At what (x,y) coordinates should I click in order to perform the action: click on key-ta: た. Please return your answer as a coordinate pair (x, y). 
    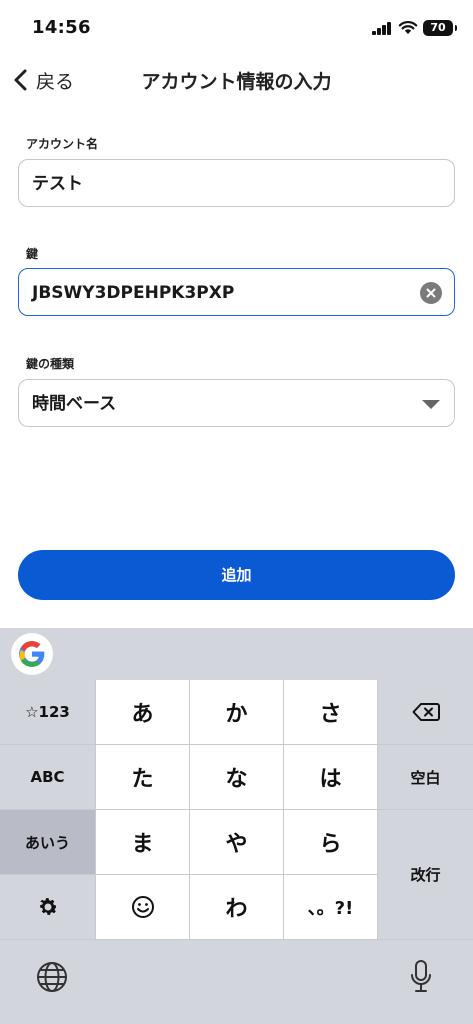
    Looking at the image, I should click on (142, 777).